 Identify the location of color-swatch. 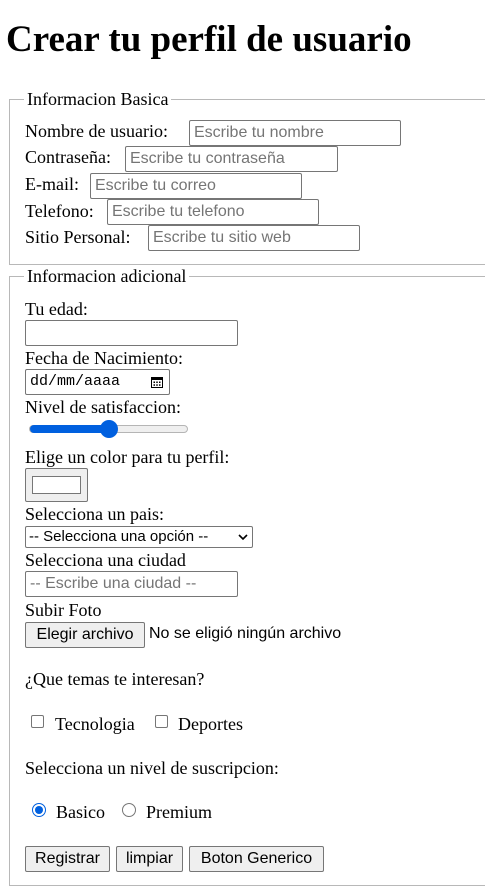
(56, 485).